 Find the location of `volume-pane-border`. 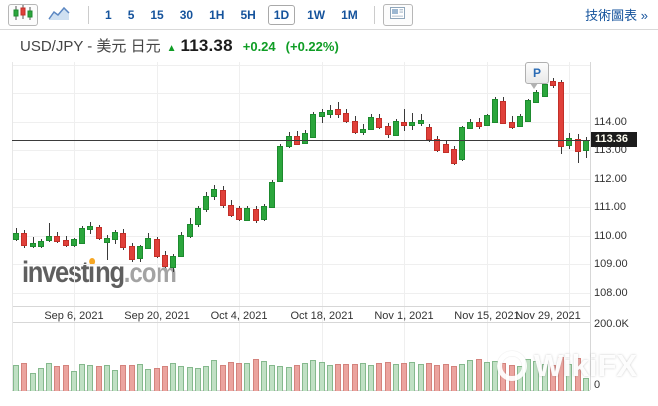

volume-pane-border is located at coordinates (301, 322).